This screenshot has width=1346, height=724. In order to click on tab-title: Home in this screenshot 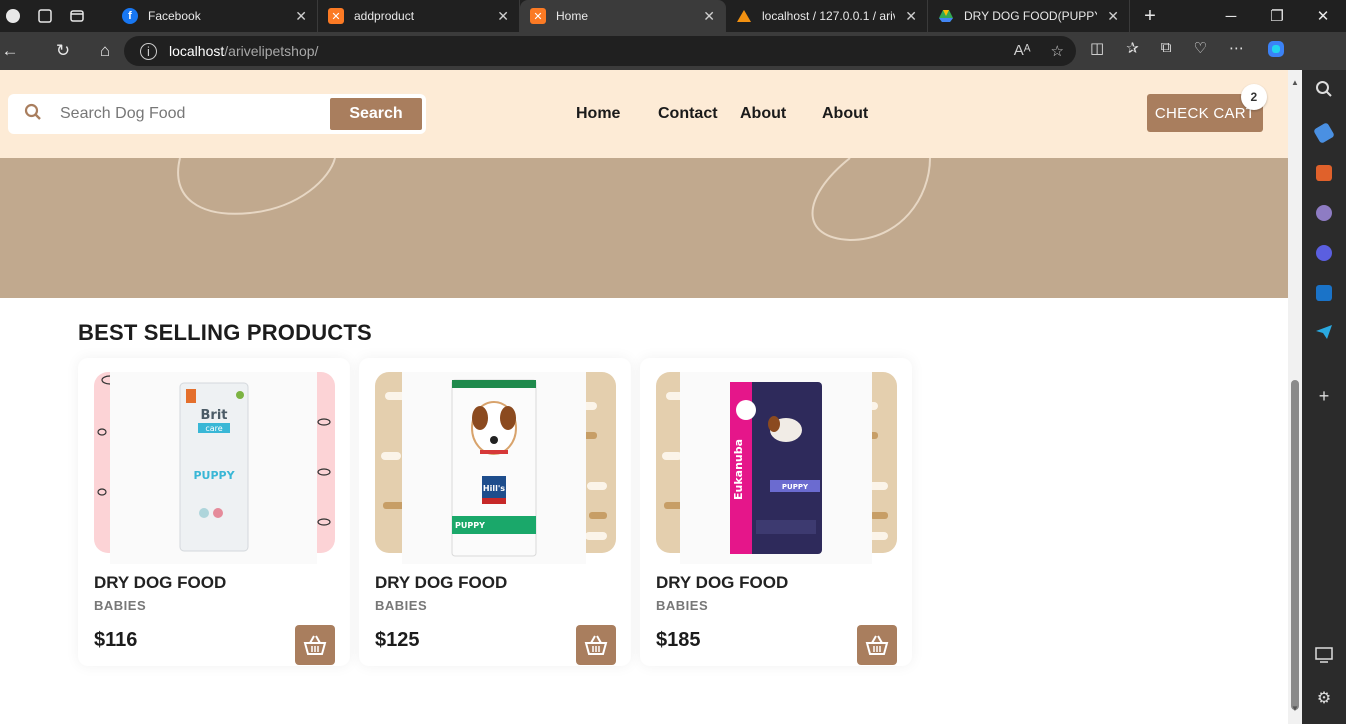, I will do `click(572, 16)`.